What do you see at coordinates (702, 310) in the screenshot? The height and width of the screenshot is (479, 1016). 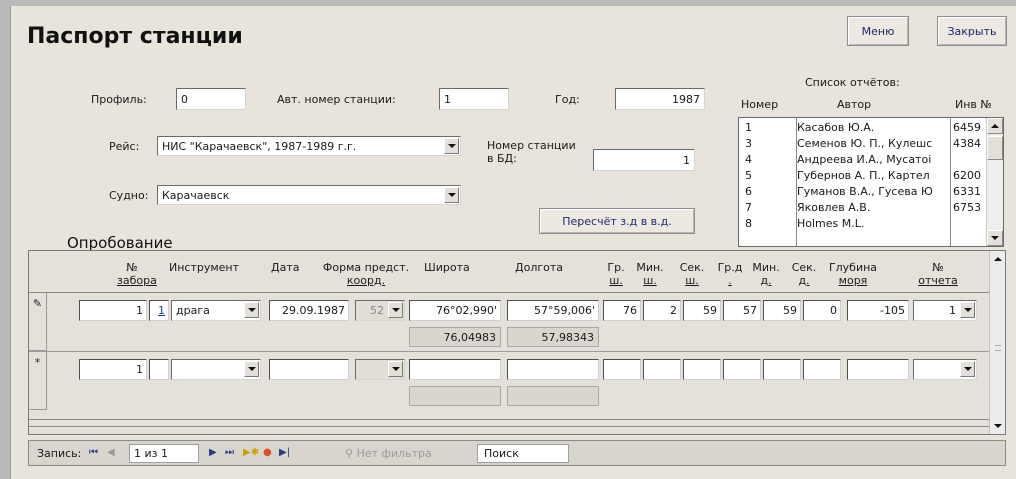 I see `lat-sec-cell: 59` at bounding box center [702, 310].